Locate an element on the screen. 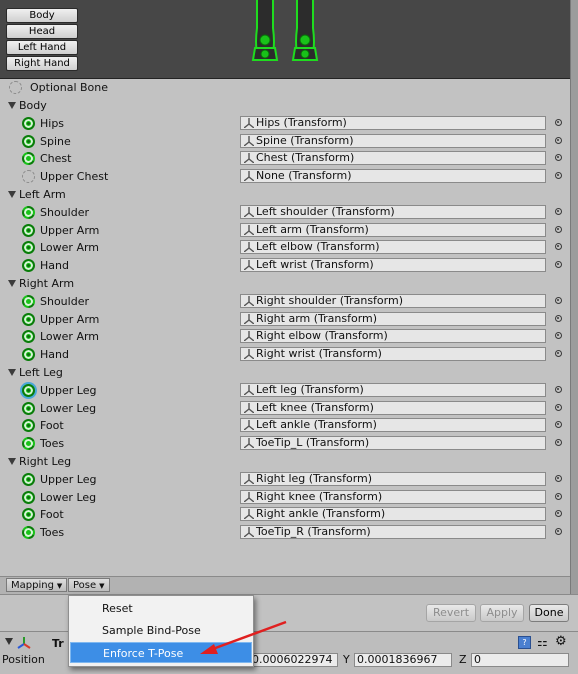  bone-label: Shoulder is located at coordinates (64, 301).